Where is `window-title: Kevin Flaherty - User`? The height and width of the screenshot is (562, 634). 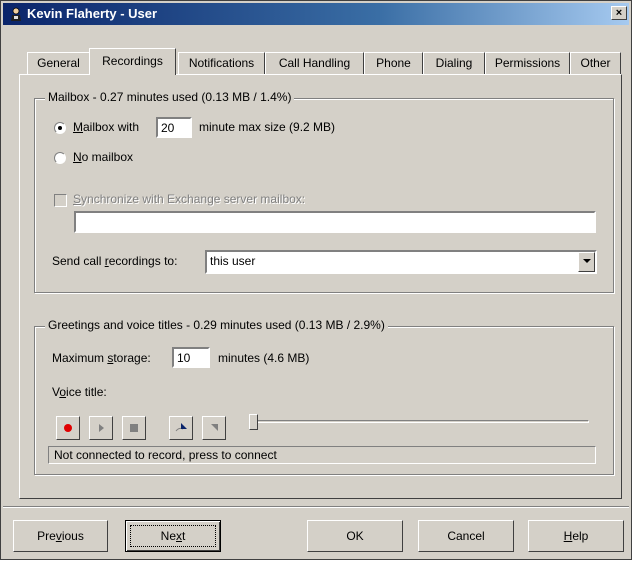 window-title: Kevin Flaherty - User is located at coordinates (92, 13).